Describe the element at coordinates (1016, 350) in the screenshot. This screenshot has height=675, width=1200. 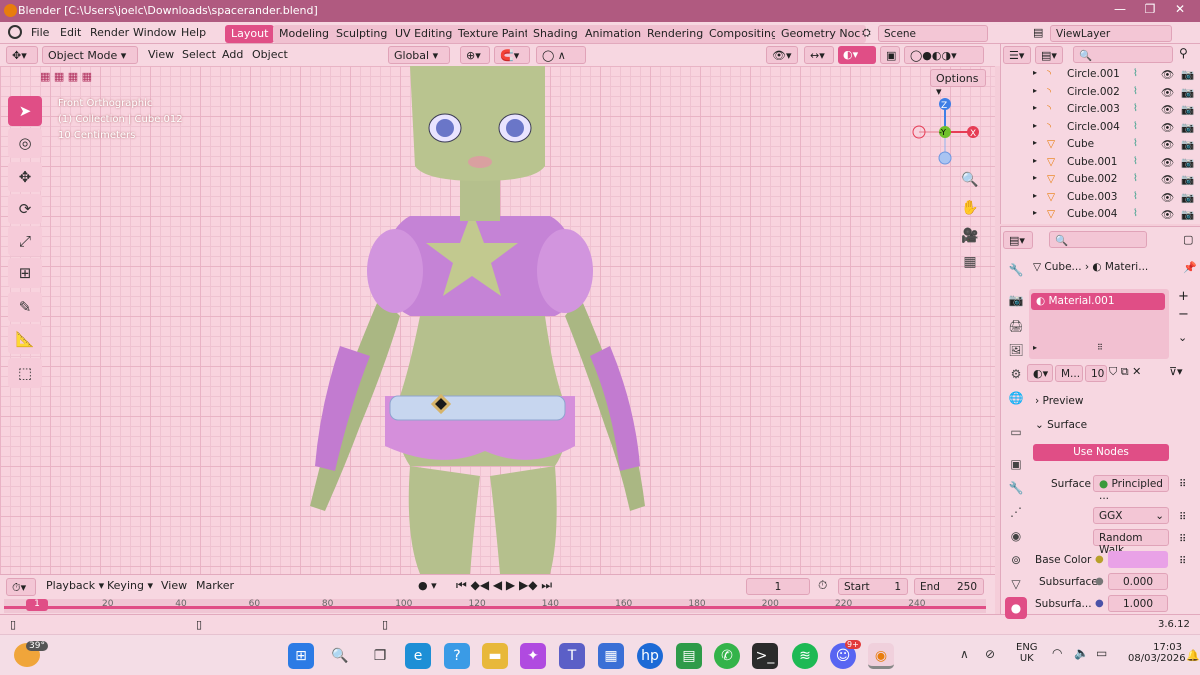
I see `view-layer-tab-icon: 🖼` at that location.